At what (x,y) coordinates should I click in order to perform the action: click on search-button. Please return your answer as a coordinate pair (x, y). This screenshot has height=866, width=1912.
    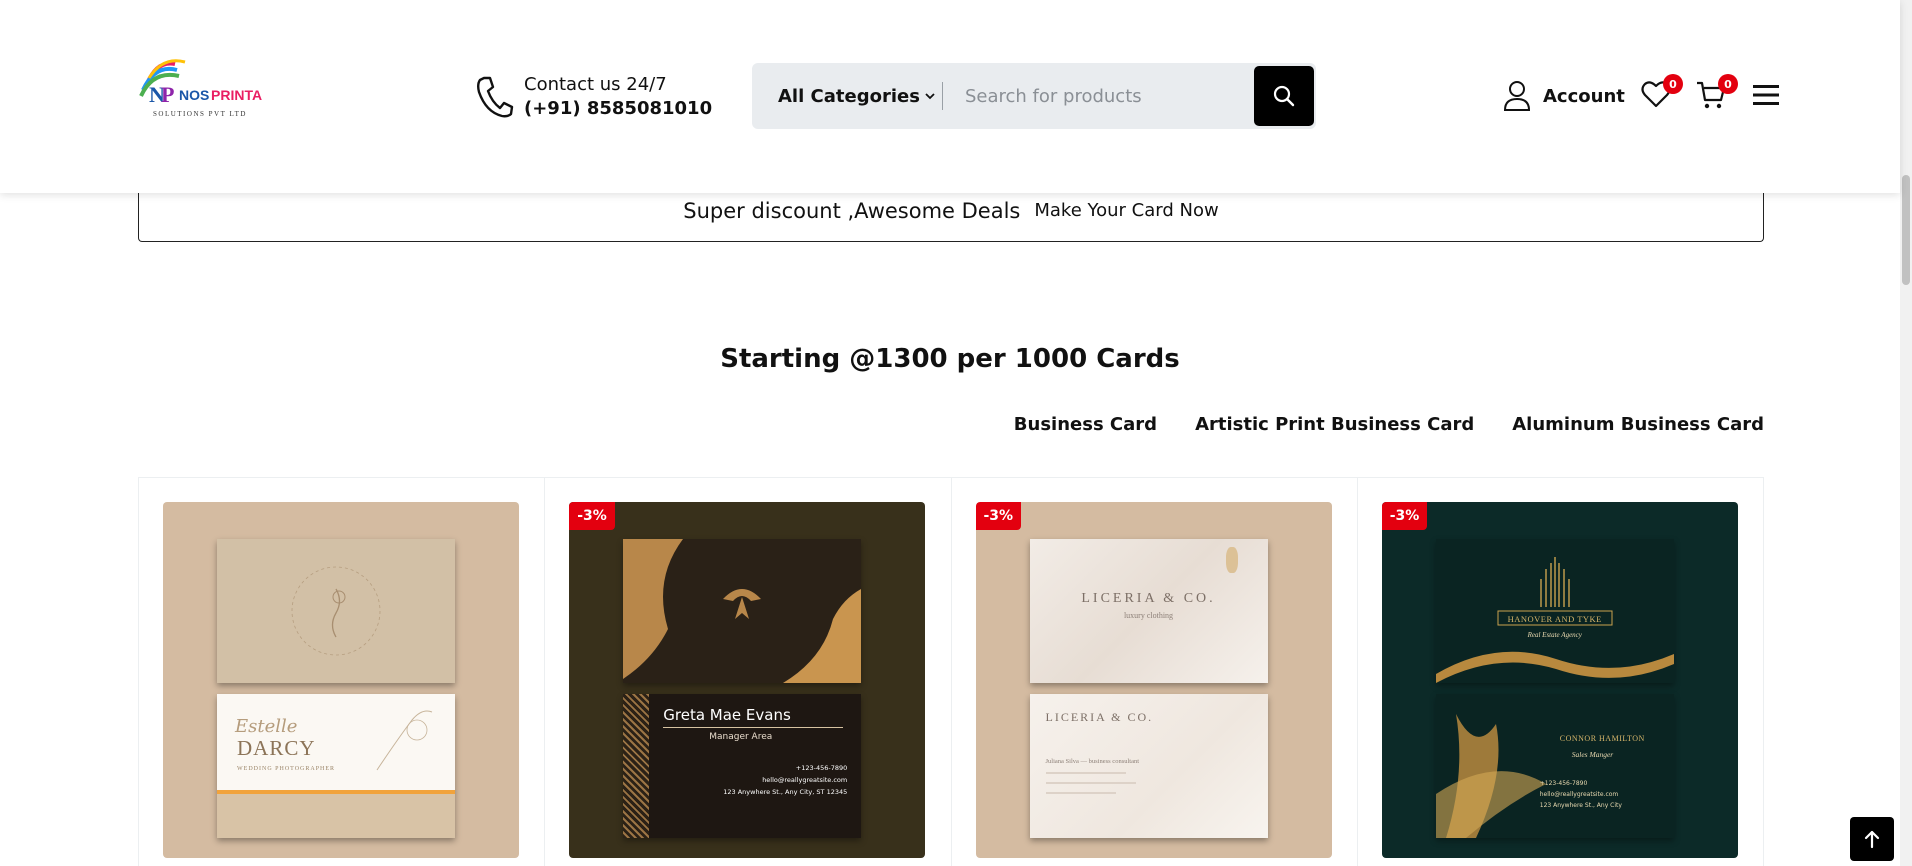
    Looking at the image, I should click on (1284, 96).